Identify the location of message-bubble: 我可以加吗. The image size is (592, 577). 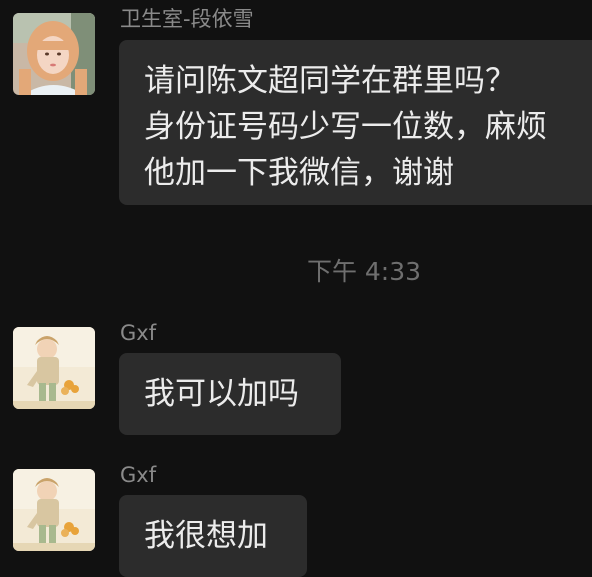
(230, 394).